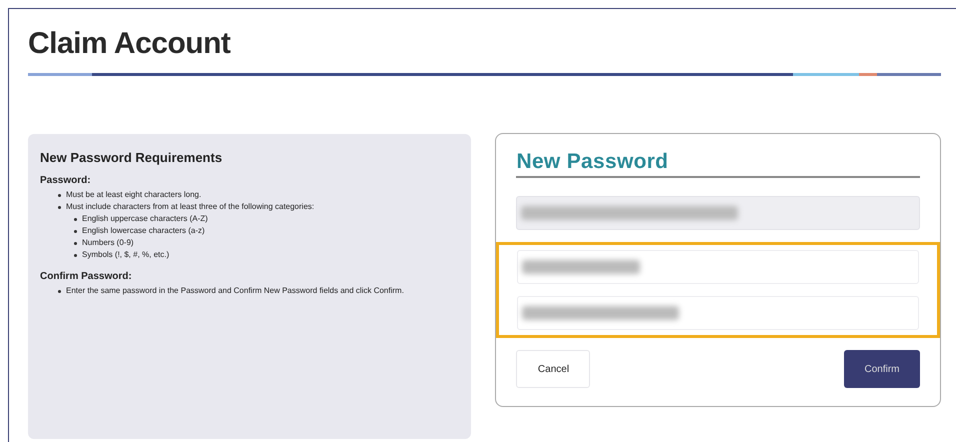  Describe the element at coordinates (132, 157) in the screenshot. I see `panel-title: New Password Requirements` at that location.